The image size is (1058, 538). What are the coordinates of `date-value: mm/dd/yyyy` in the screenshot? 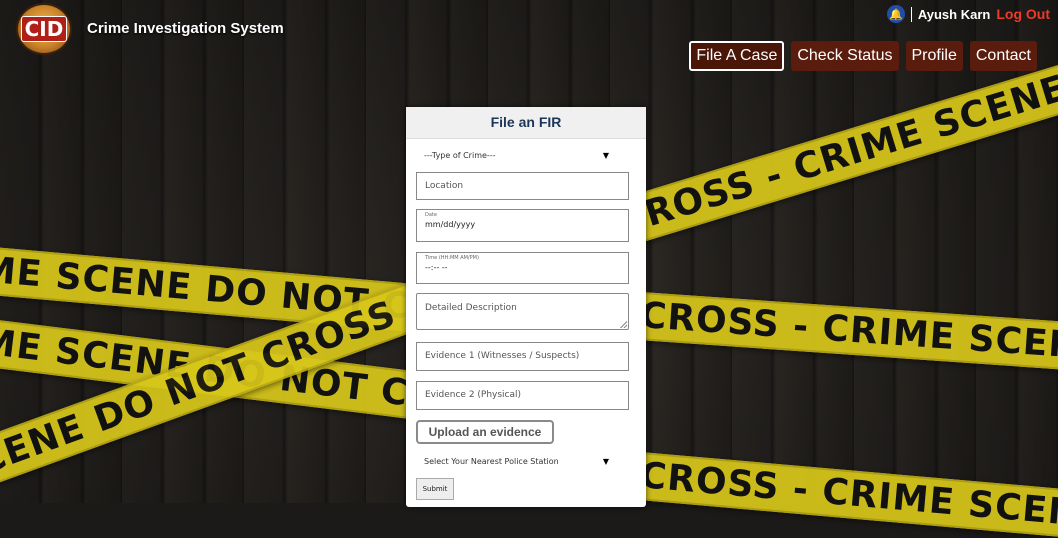 It's located at (450, 224).